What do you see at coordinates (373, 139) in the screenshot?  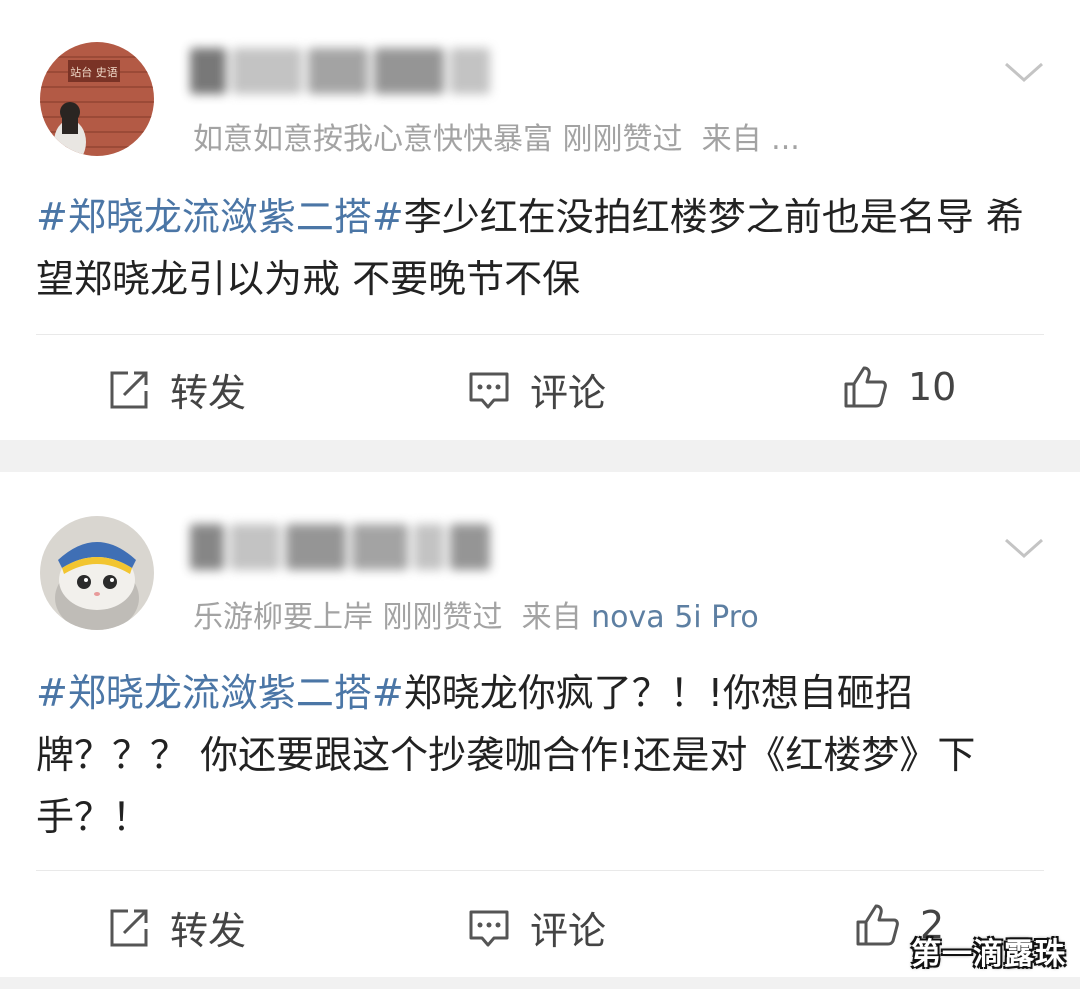 I see `meta-username: 如意如意按我心意快快暴富` at bounding box center [373, 139].